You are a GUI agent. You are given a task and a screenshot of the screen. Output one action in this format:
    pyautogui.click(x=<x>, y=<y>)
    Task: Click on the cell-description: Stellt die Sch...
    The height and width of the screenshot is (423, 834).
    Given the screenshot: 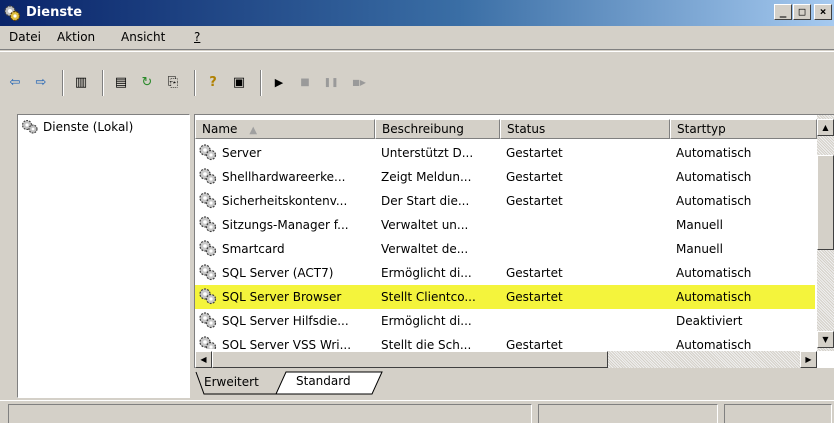 What is the action you would take?
    pyautogui.click(x=426, y=343)
    